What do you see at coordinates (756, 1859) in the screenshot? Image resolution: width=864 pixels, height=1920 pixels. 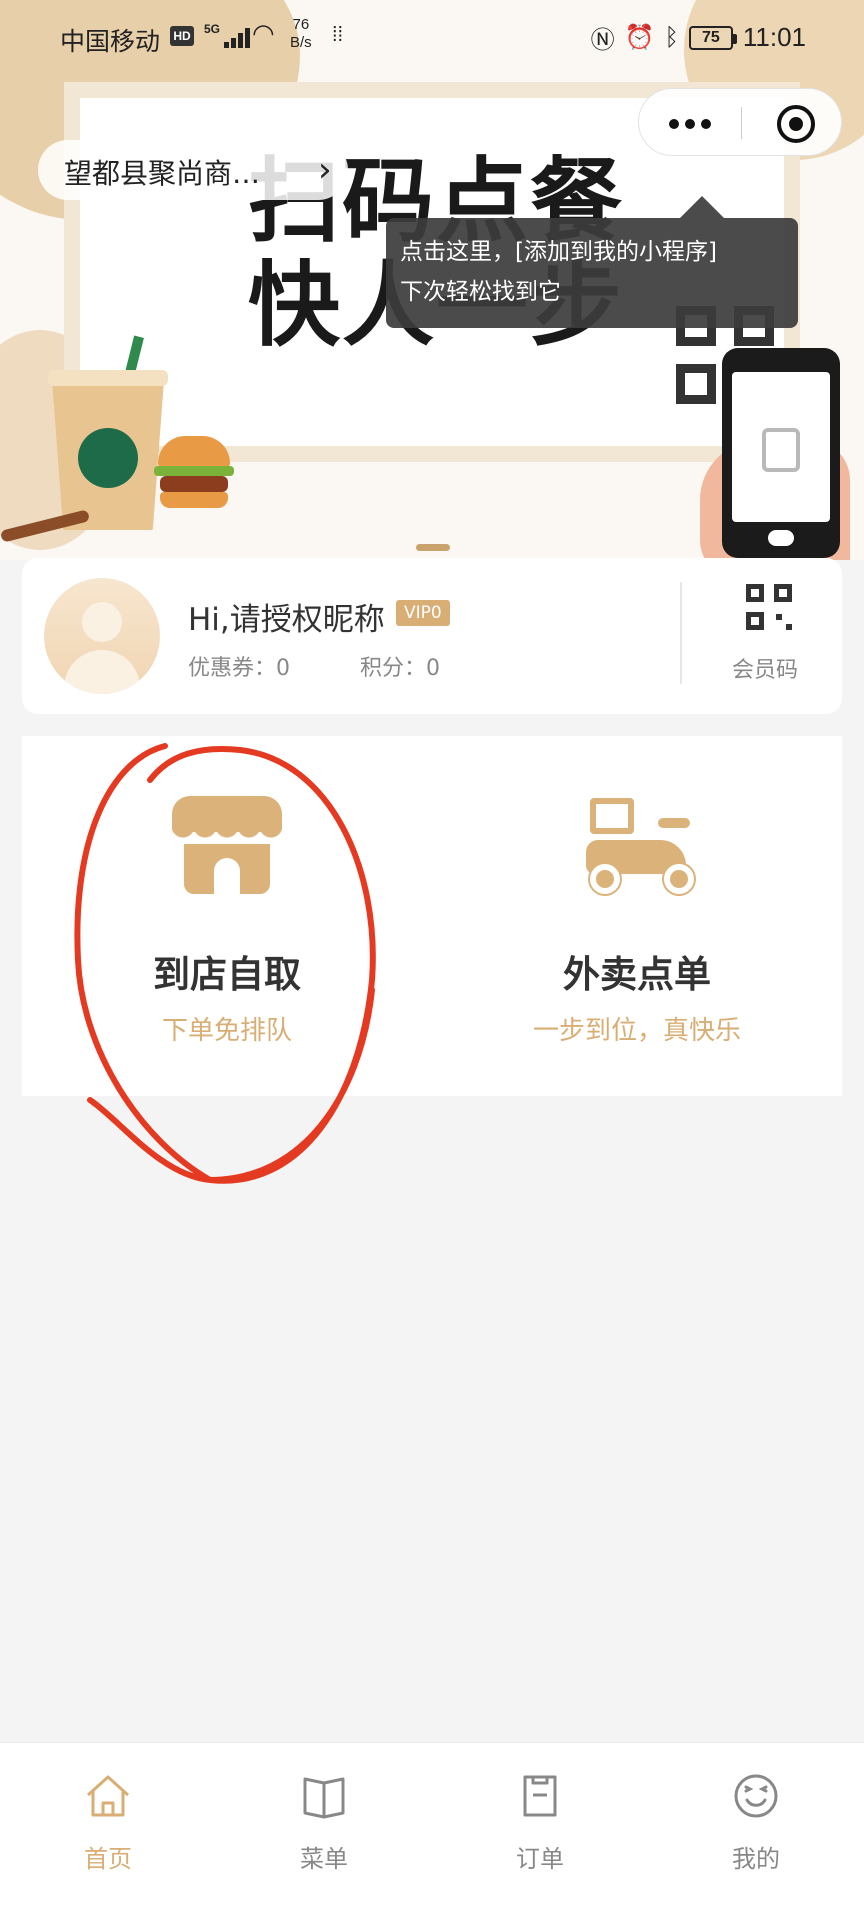 I see `tab-profile-label: 我的` at bounding box center [756, 1859].